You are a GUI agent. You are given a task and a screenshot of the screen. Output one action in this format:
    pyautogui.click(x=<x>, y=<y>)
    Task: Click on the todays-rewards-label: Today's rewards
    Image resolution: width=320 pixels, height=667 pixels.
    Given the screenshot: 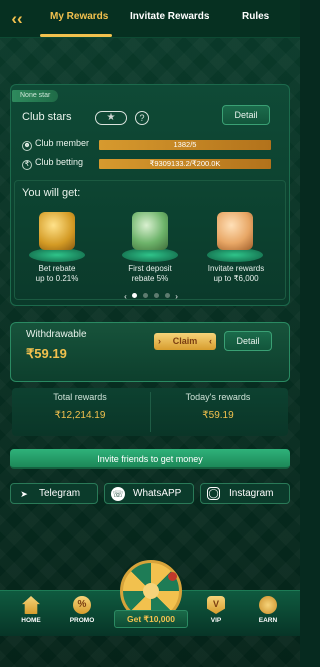 What is the action you would take?
    pyautogui.click(x=218, y=397)
    